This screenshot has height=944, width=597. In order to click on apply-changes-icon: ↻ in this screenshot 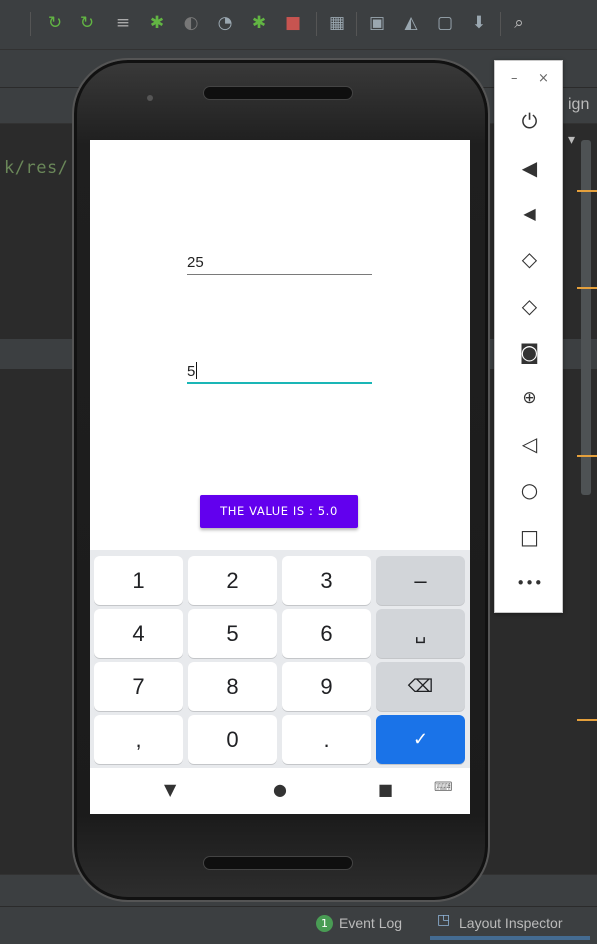, I will do `click(55, 23)`.